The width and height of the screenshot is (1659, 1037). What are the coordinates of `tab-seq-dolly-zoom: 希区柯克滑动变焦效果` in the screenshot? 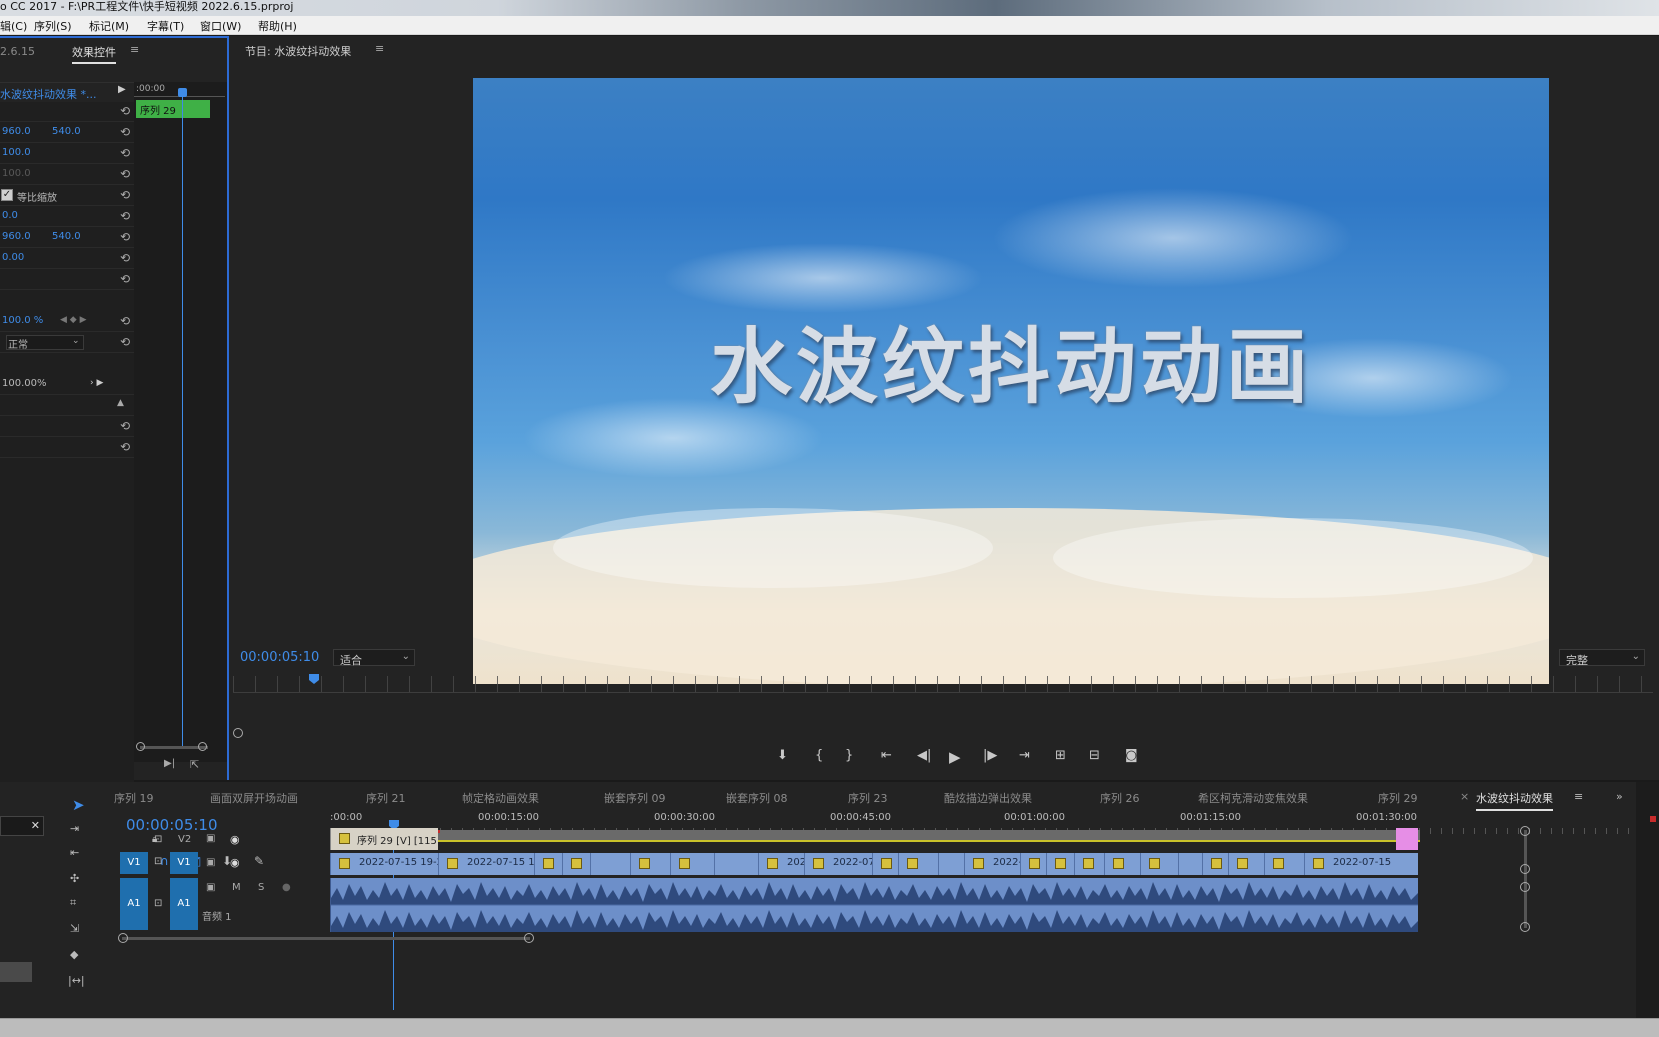 It's located at (1253, 798).